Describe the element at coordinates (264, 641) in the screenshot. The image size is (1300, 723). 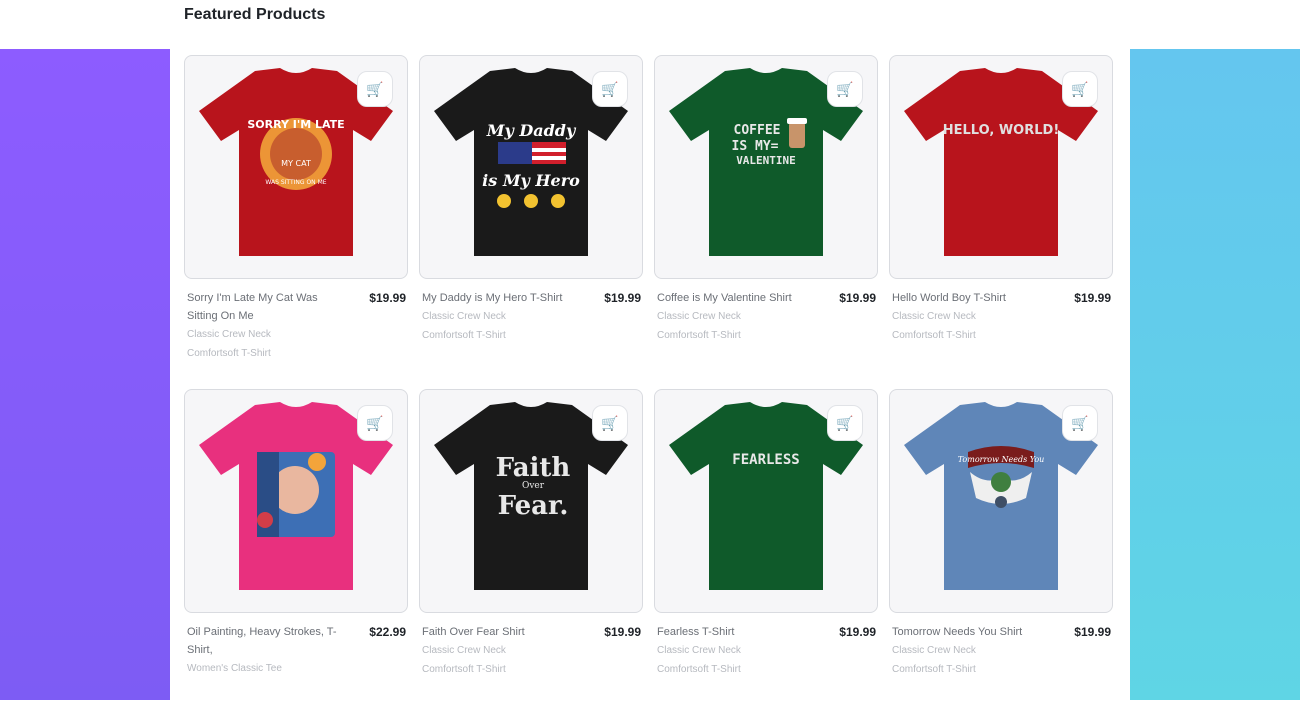
I see `product-title: Oil Painting, Heavy Strokes, T-Shirt,` at that location.